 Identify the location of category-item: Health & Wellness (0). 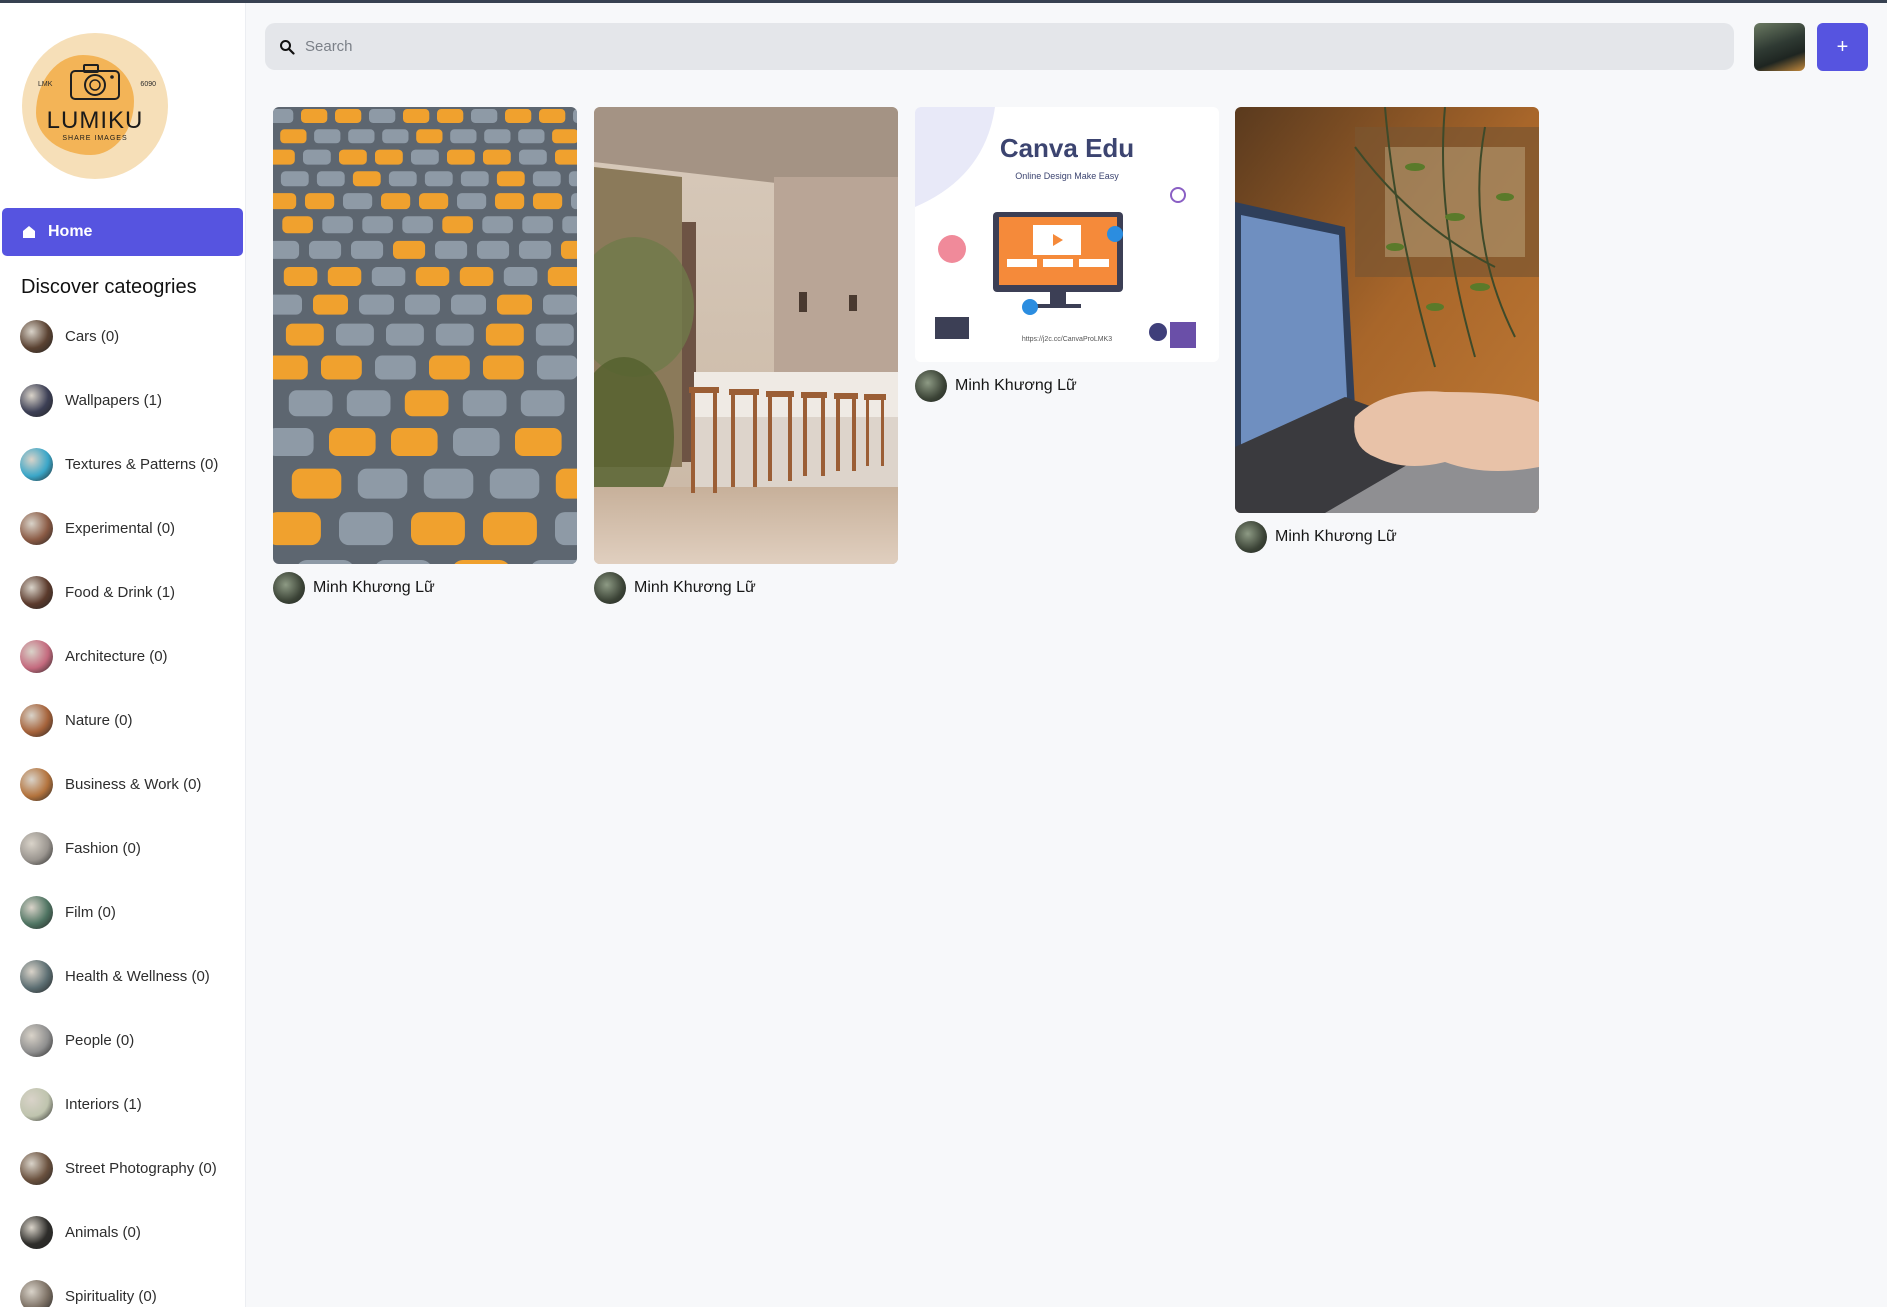
(115, 976).